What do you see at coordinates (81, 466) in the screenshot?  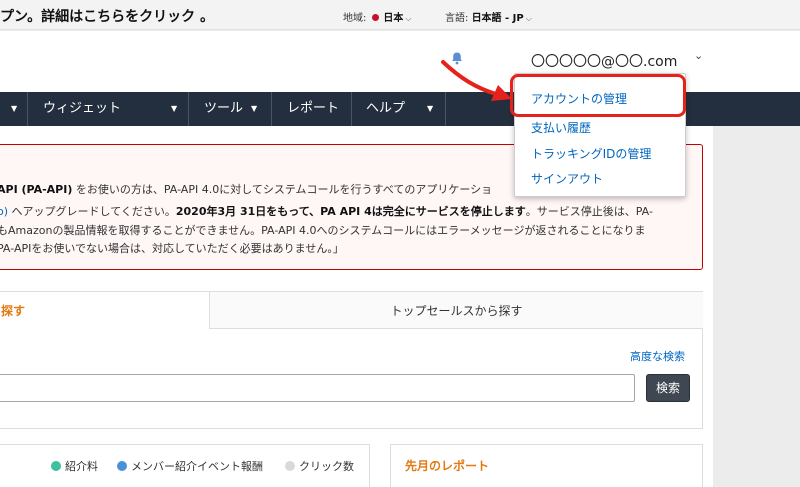 I see `legend-label: 紹介料` at bounding box center [81, 466].